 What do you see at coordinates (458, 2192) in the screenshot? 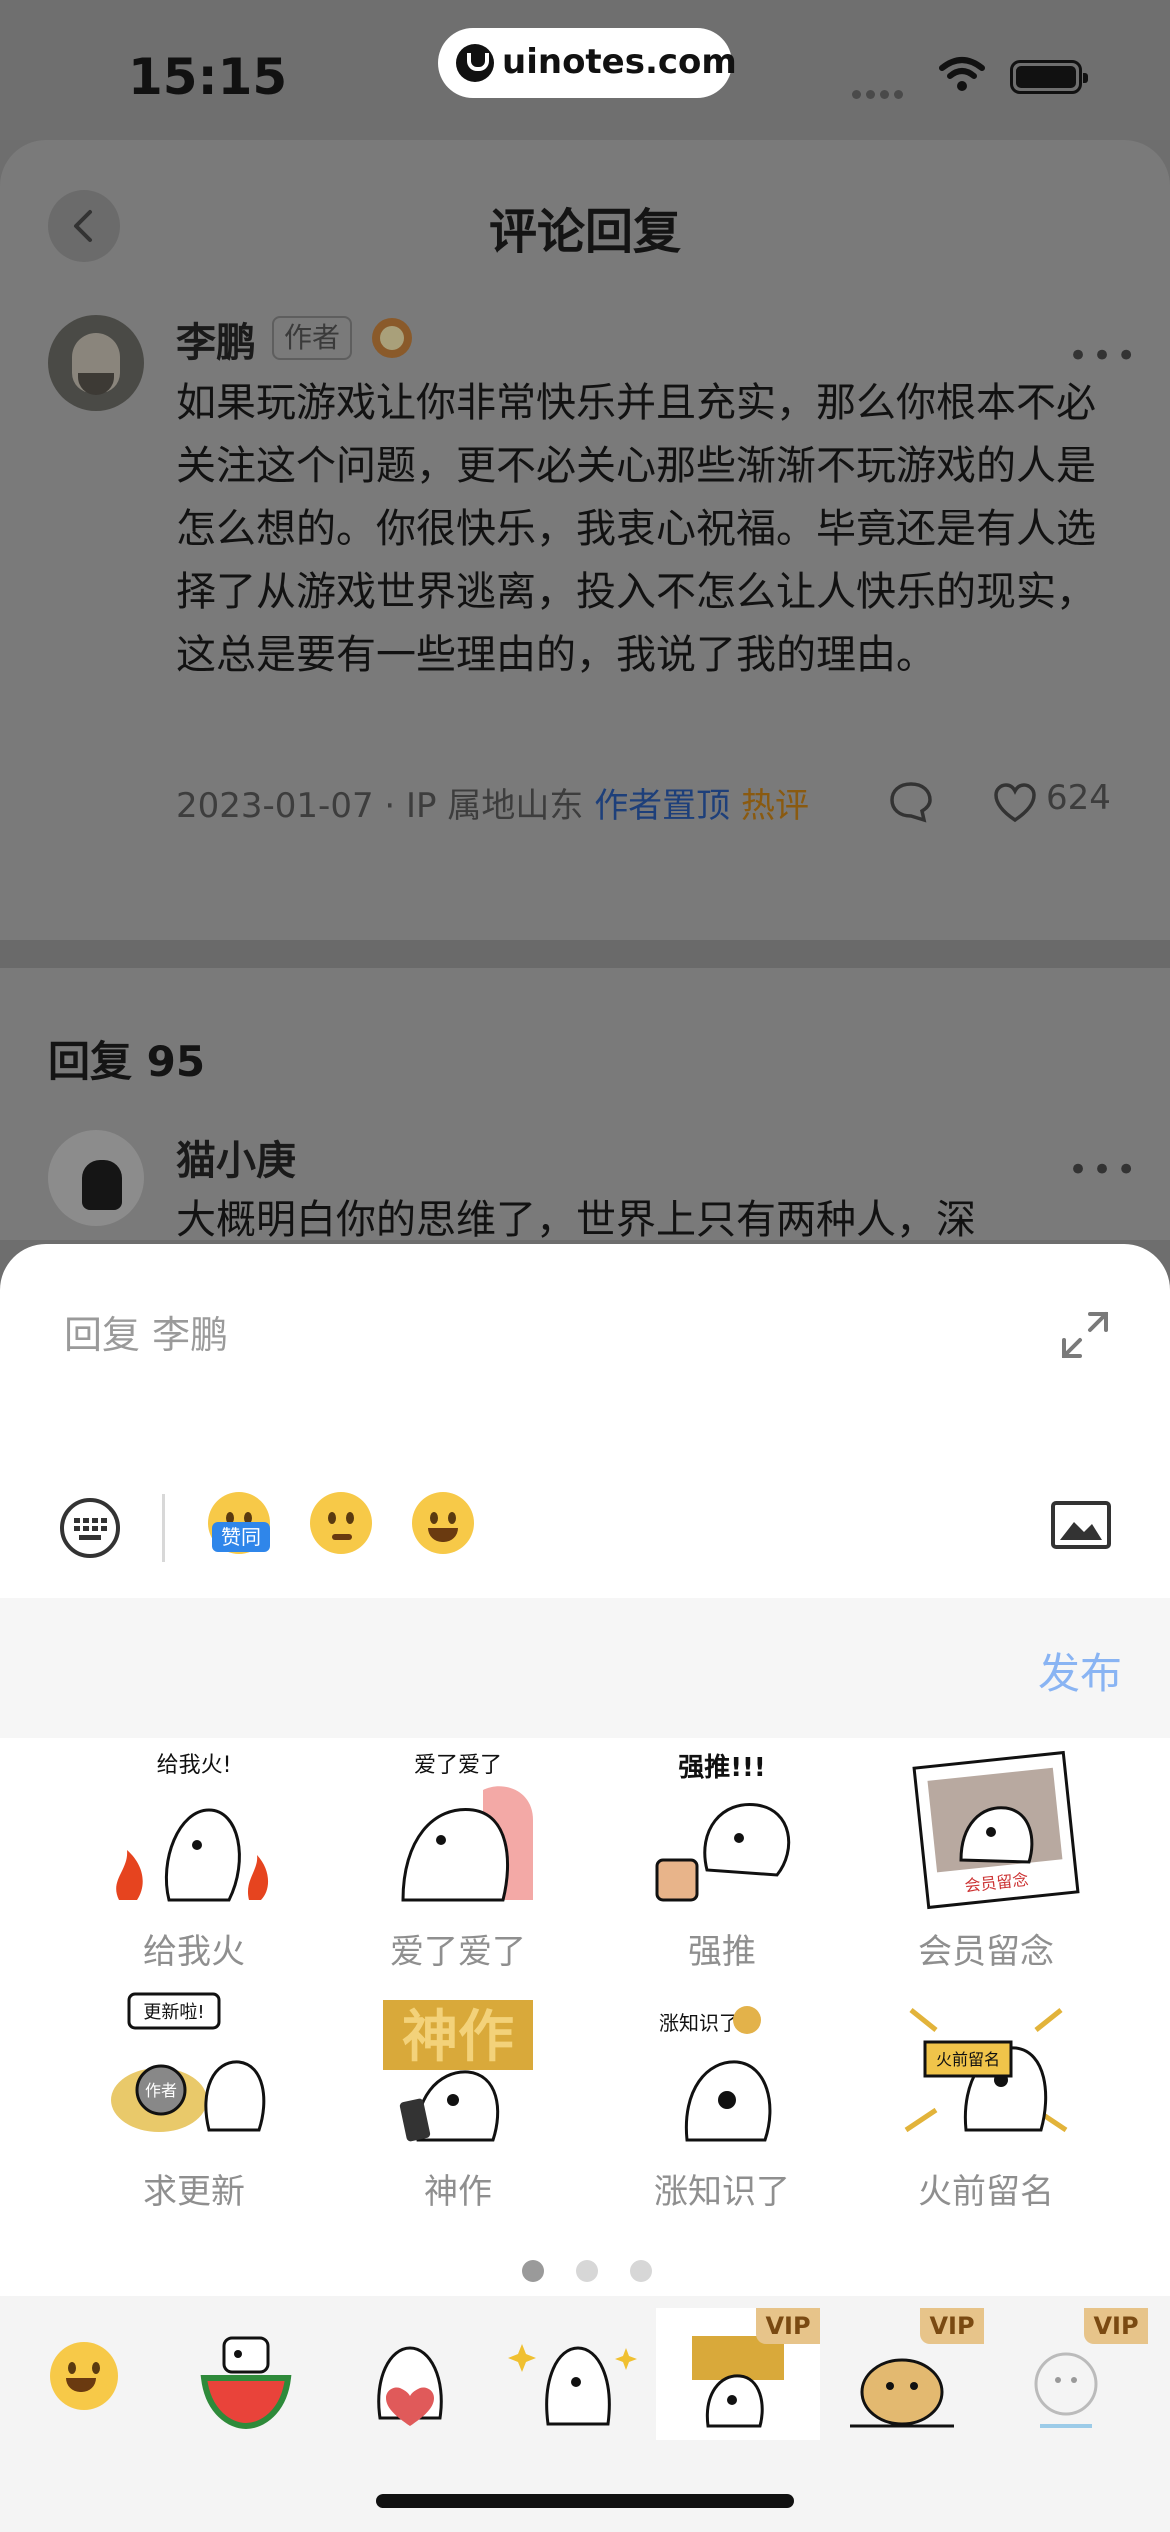
I see `sticker-label: 神作` at bounding box center [458, 2192].